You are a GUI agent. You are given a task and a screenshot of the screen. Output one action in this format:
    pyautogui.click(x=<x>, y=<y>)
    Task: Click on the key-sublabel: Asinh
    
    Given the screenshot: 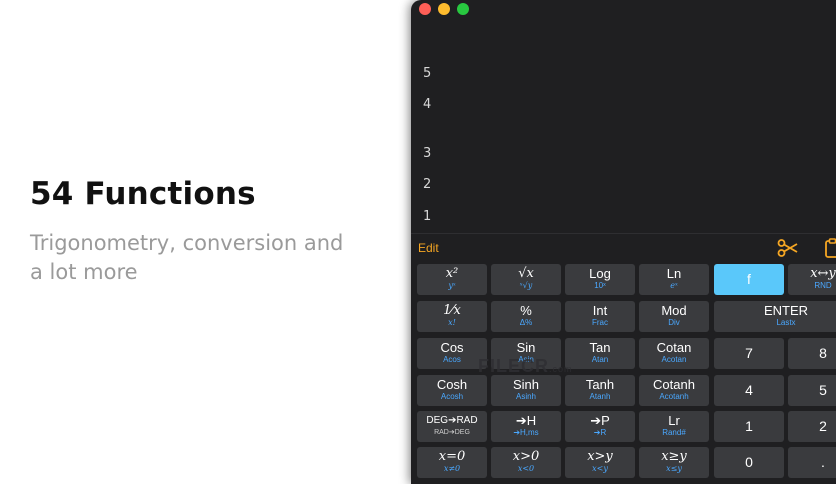 What is the action you would take?
    pyautogui.click(x=525, y=396)
    